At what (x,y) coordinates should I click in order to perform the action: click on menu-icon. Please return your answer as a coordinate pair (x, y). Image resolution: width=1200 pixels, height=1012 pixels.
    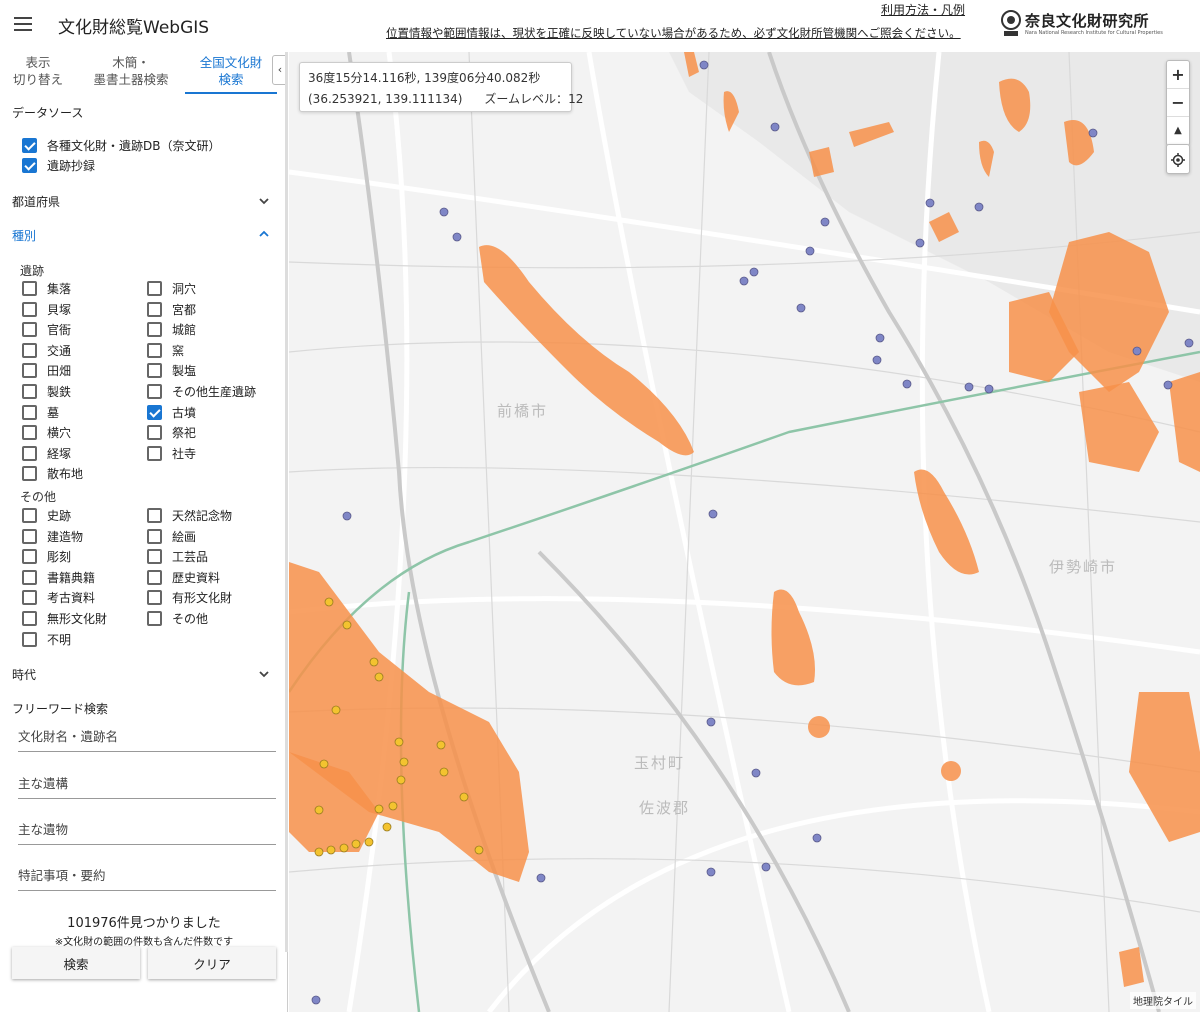
    Looking at the image, I should click on (23, 24).